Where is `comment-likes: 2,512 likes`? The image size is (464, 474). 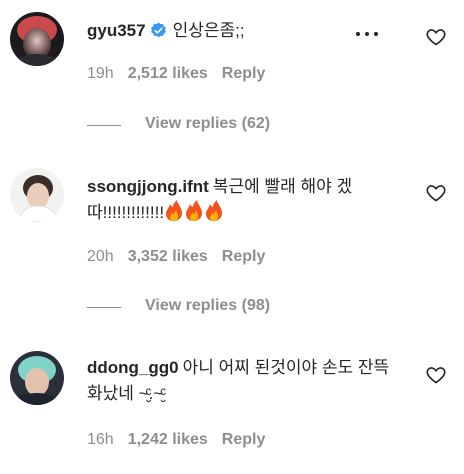
comment-likes: 2,512 likes is located at coordinates (168, 73).